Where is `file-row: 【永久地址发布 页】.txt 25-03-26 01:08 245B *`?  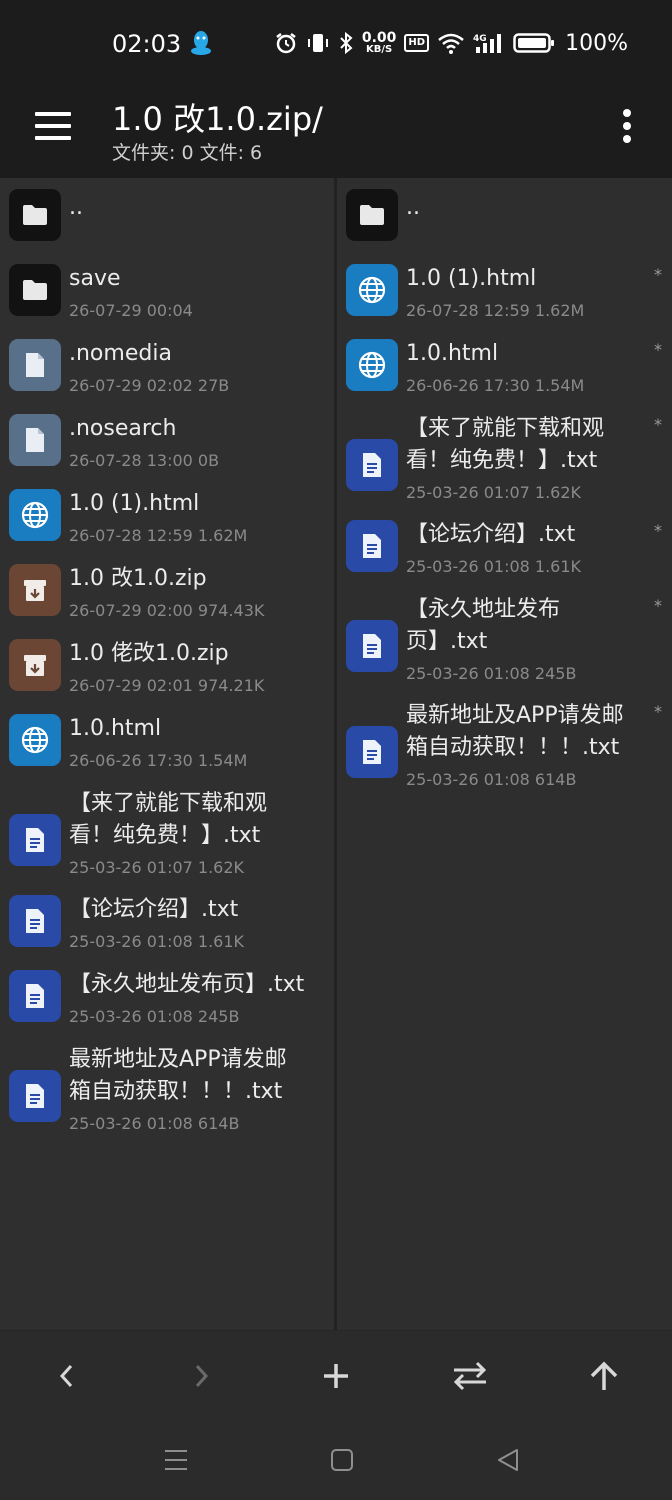
file-row: 【永久地址发布 页】.txt 25-03-26 01:08 245B * is located at coordinates (504, 647).